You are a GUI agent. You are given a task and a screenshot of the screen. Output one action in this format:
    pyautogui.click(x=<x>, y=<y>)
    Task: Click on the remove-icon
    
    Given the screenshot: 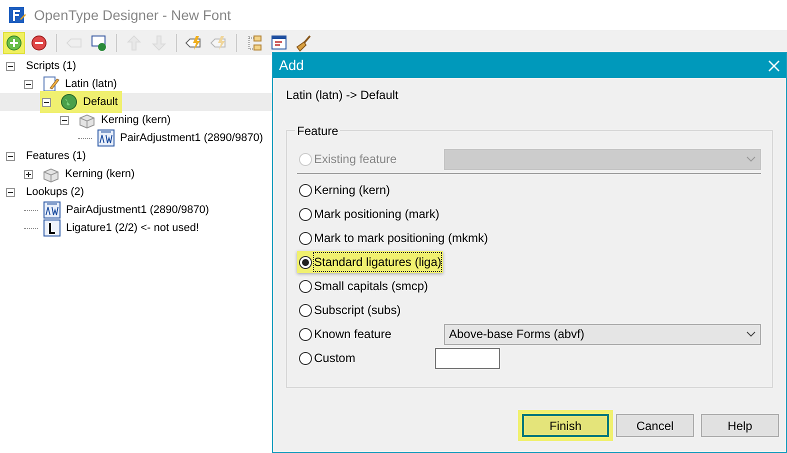 What is the action you would take?
    pyautogui.click(x=39, y=43)
    